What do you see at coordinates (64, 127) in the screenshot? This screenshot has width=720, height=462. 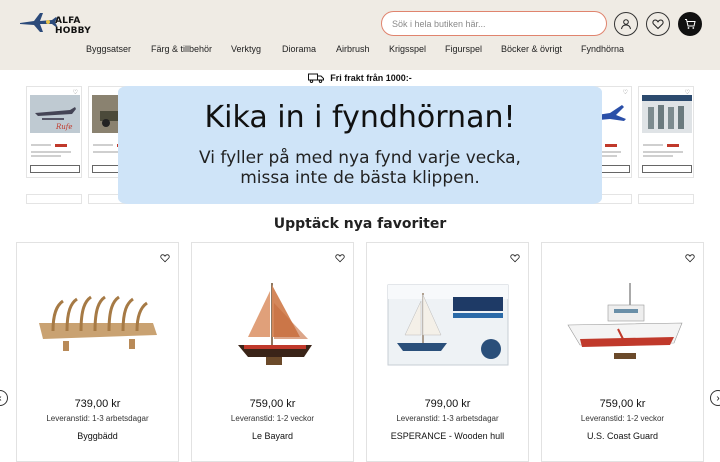 I see `svg-text: Rufe` at bounding box center [64, 127].